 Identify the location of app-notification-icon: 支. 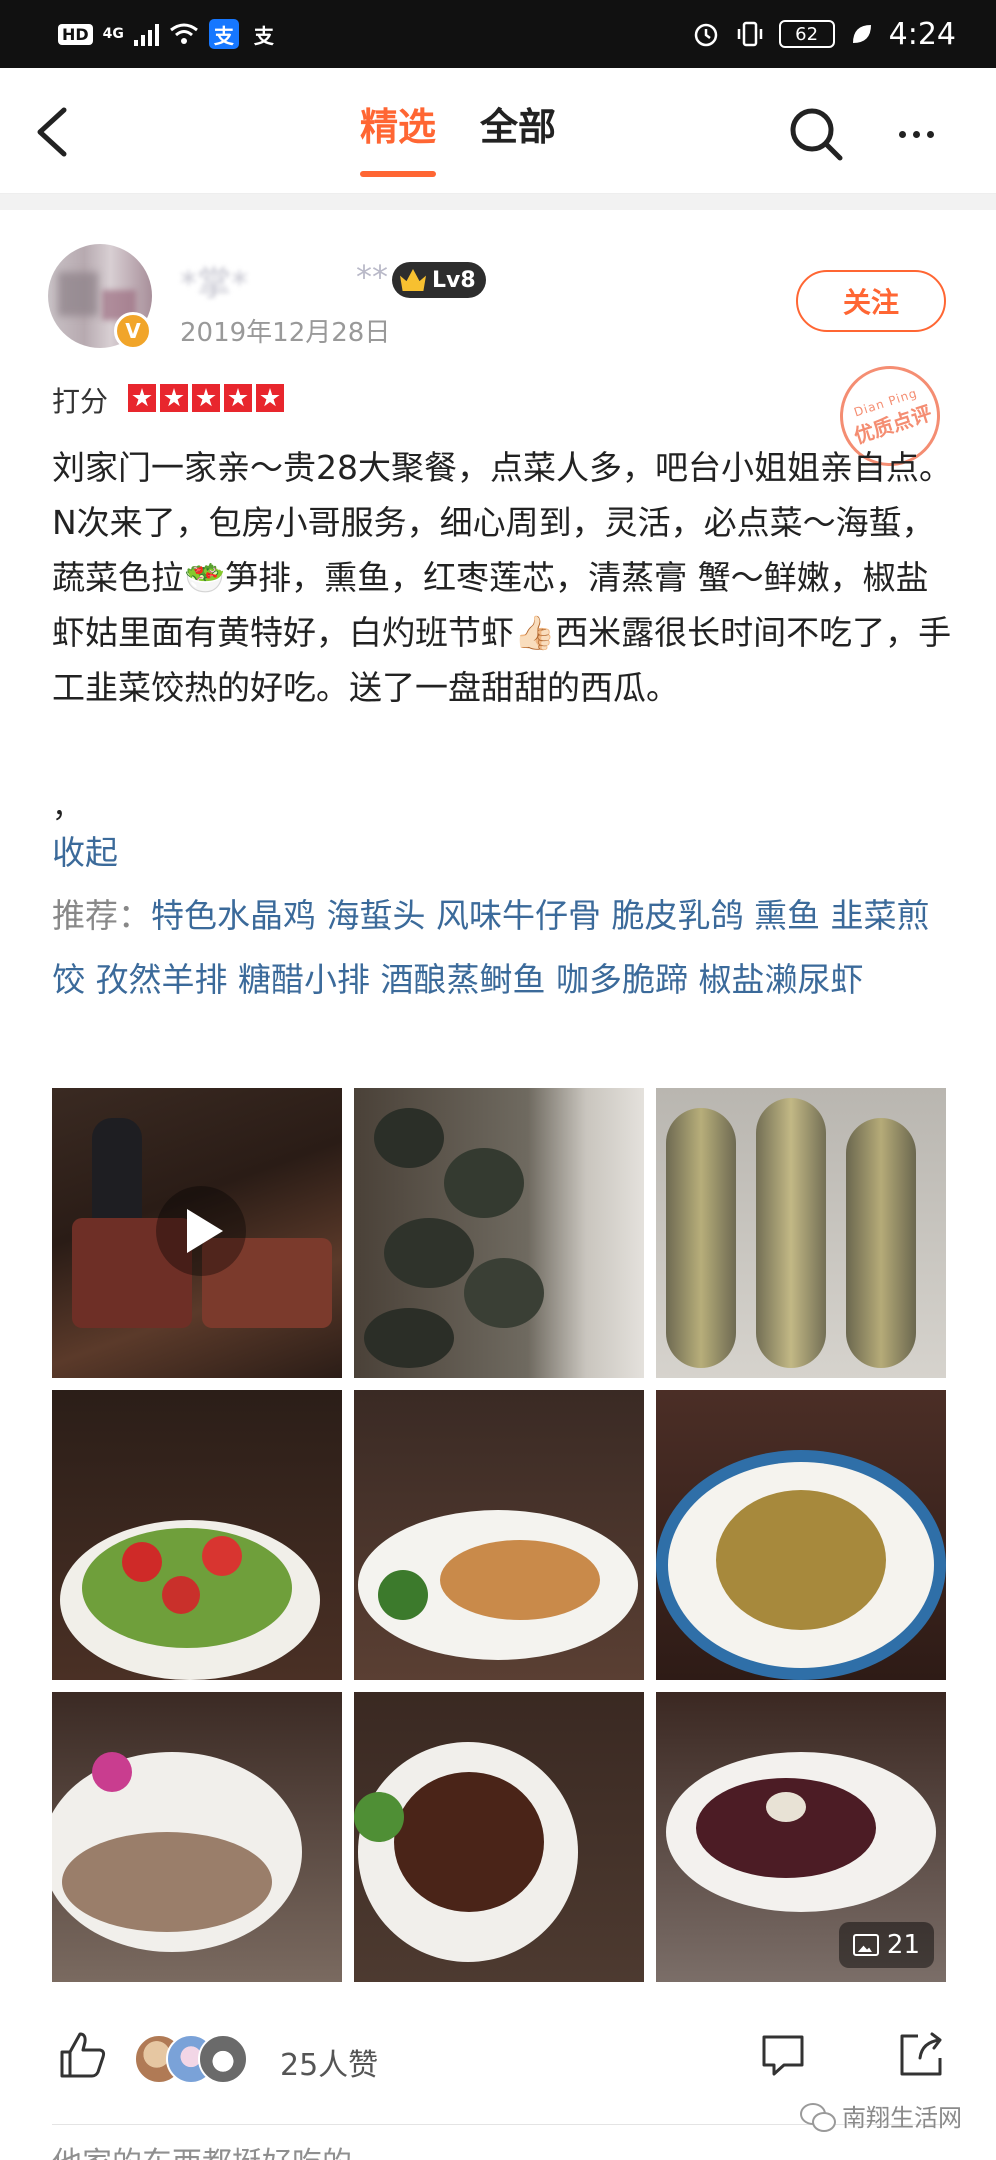
(263, 35).